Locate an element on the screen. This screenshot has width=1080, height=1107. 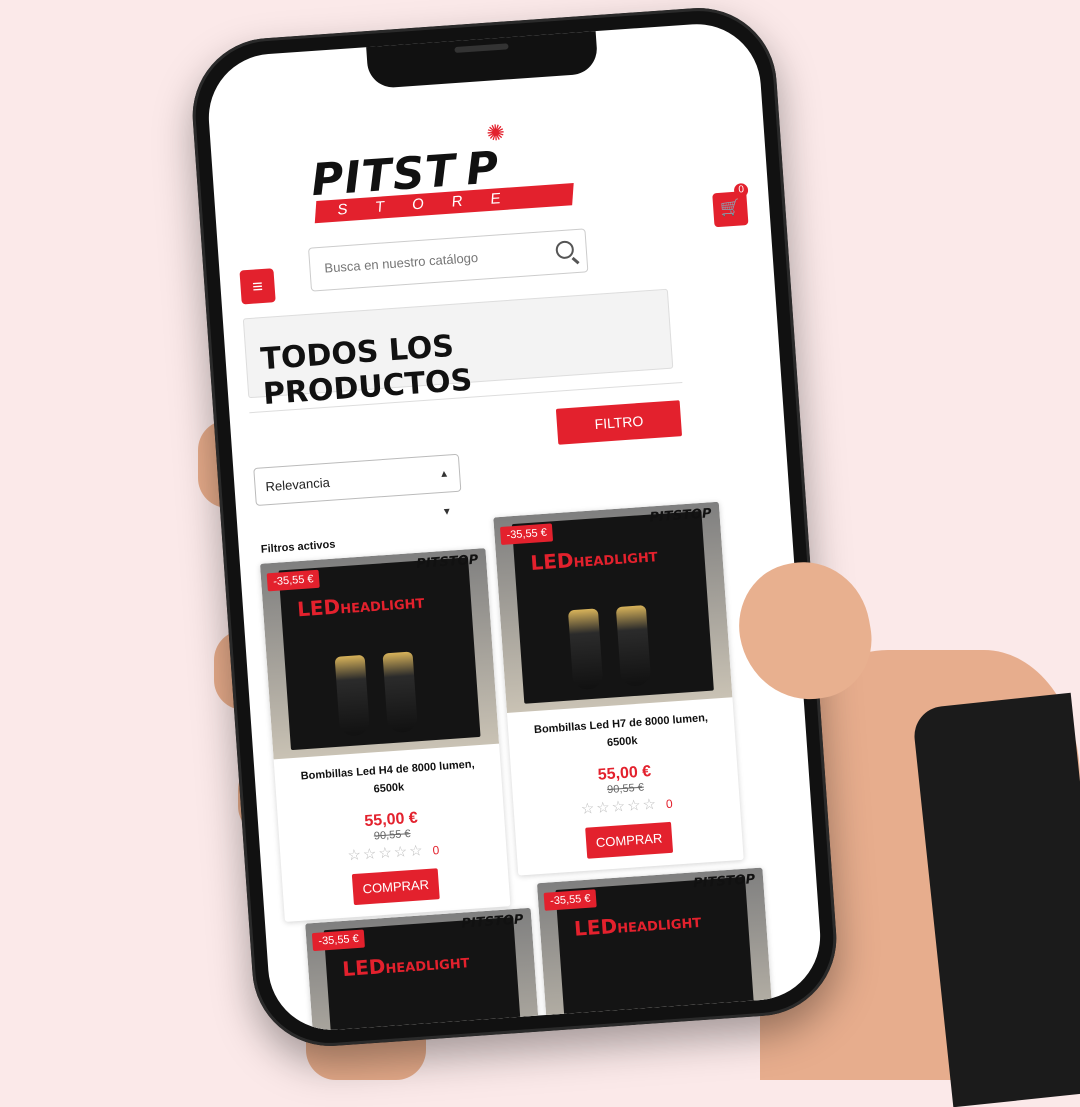
product-card: LEDHEADLIGHT PITSTOP -35,55 € is located at coordinates (425, 971).